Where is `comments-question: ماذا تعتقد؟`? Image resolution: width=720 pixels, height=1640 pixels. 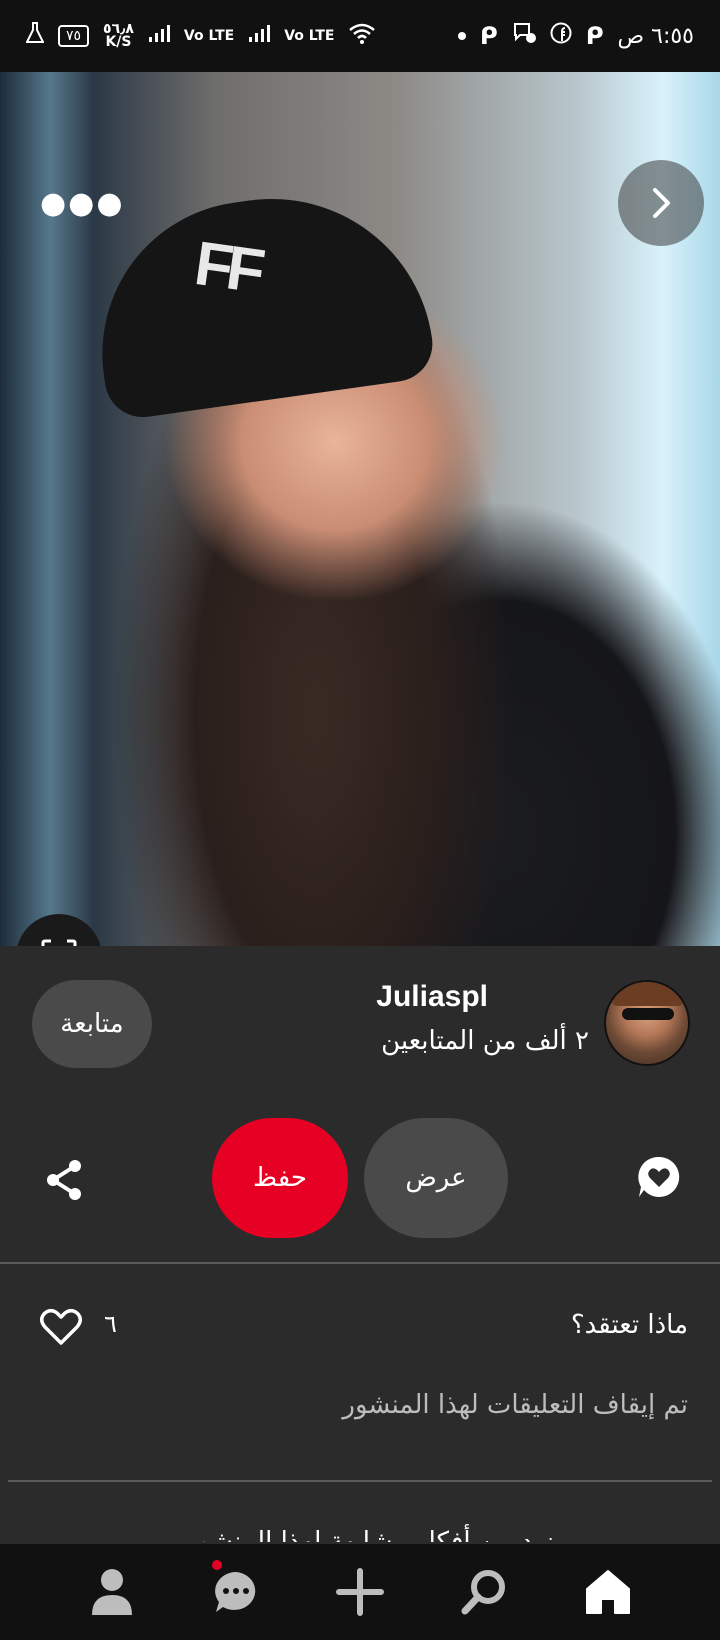
comments-question: ماذا تعتقد؟ is located at coordinates (629, 1325).